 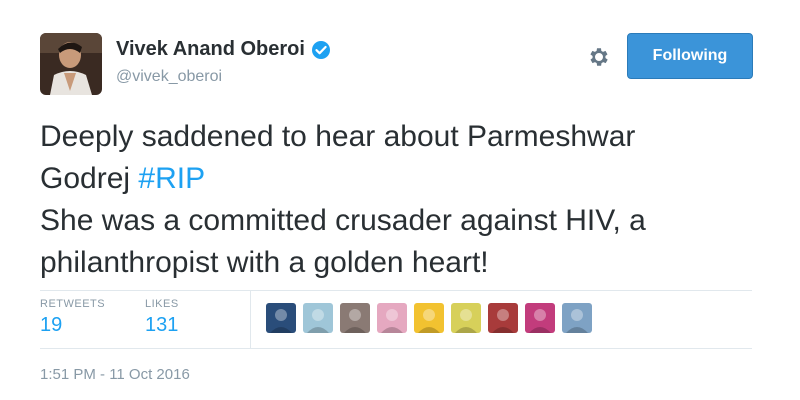 What do you see at coordinates (171, 178) in the screenshot?
I see `hashtag-link: #RIP` at bounding box center [171, 178].